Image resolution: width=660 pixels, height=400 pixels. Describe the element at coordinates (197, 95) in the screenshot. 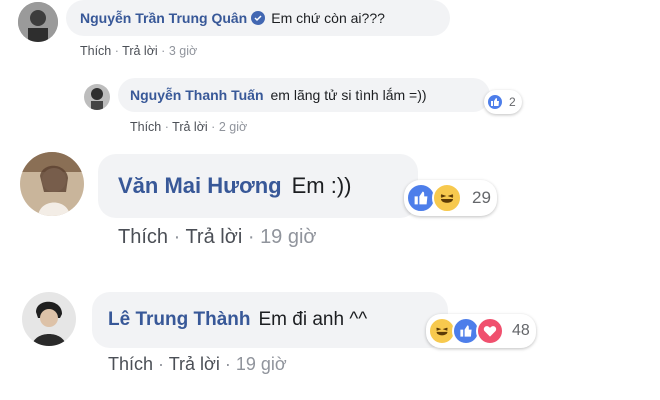

I see `comment-author: Nguyễn Thanh Tuấn` at that location.